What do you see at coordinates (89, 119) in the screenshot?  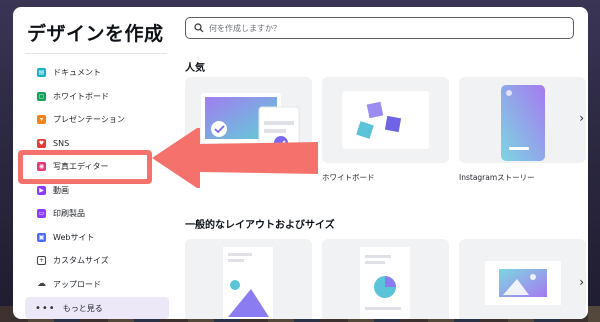 I see `sidebar-item-label: プレゼンテーション` at bounding box center [89, 119].